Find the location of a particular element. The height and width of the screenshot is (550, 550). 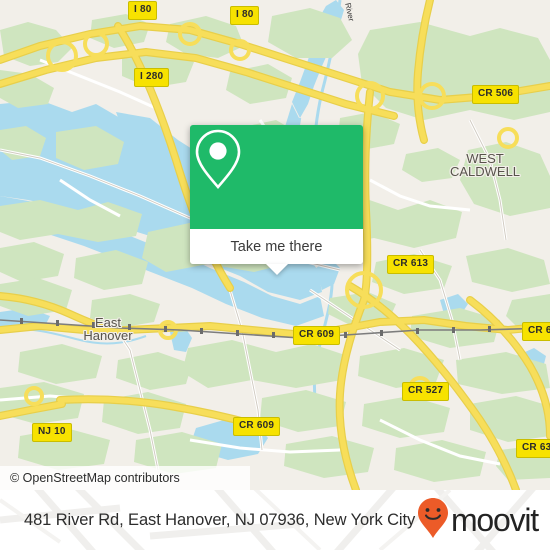

moovit-logo: moovit is located at coordinates (478, 520).